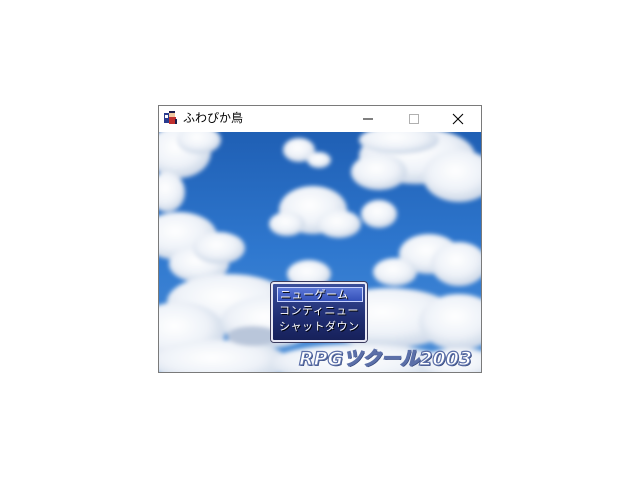  What do you see at coordinates (320, 326) in the screenshot?
I see `menu-item-shutdown: シャットダウン` at bounding box center [320, 326].